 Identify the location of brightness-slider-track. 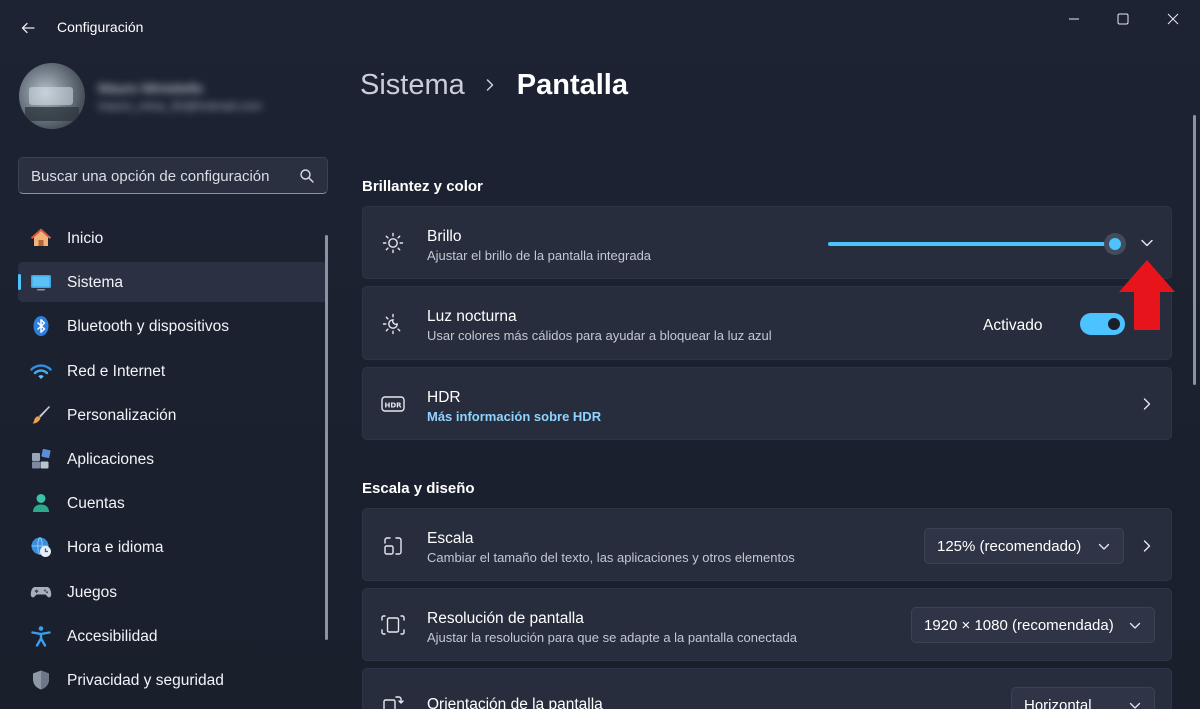
(971, 244).